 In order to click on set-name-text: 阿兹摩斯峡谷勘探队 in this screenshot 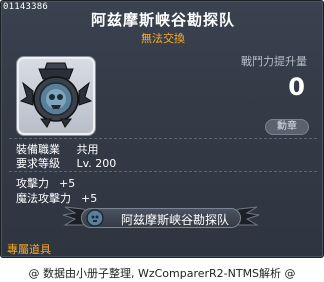, I will do `click(174, 220)`.